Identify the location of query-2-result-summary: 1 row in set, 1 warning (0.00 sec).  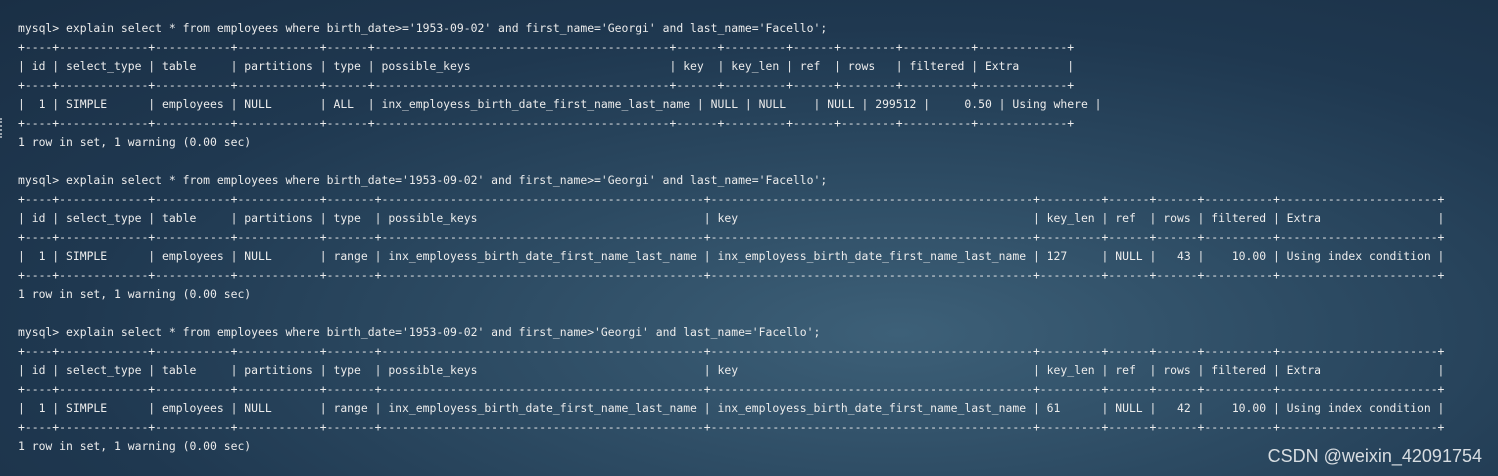
(135, 294).